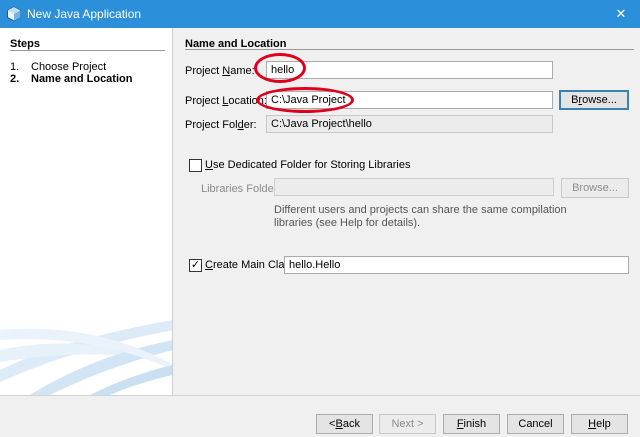  What do you see at coordinates (25, 44) in the screenshot?
I see `steps-title: Steps` at bounding box center [25, 44].